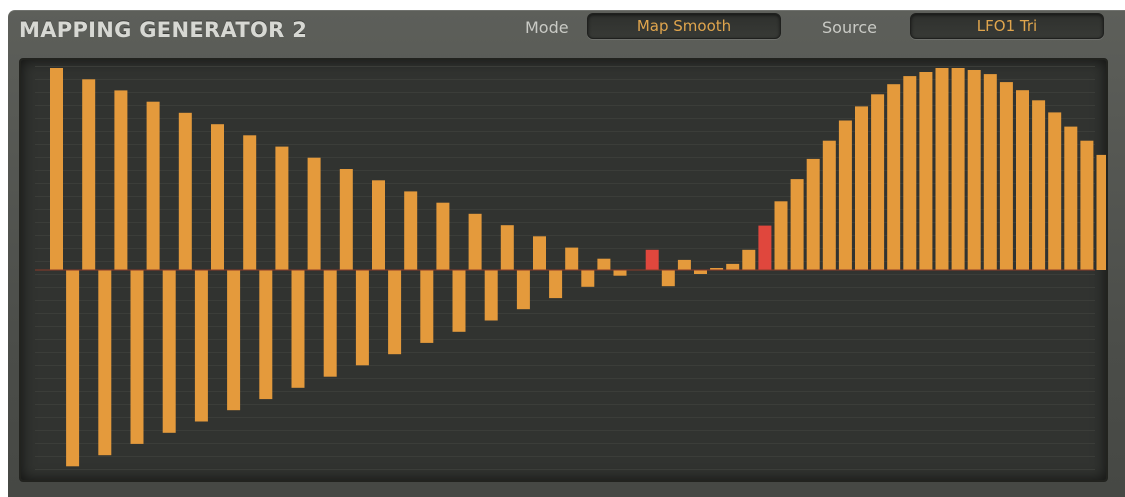 The height and width of the screenshot is (497, 1125). Describe the element at coordinates (547, 27) in the screenshot. I see `mode-label: Mode` at that location.